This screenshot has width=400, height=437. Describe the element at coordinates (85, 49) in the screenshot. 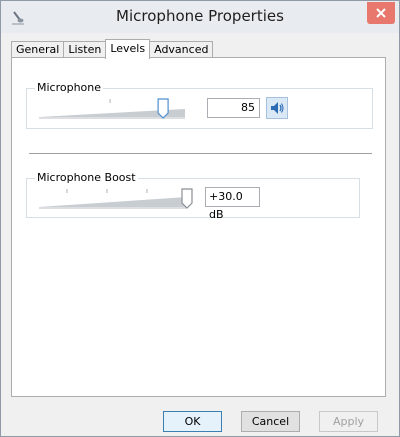

I see `tab-listen: Listen` at that location.